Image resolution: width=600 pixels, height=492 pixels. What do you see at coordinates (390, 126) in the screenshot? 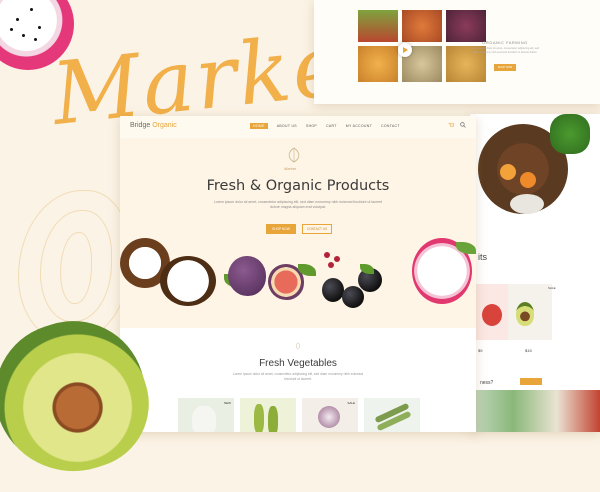
I see `nav-item-contact: CONTACT` at bounding box center [390, 126].